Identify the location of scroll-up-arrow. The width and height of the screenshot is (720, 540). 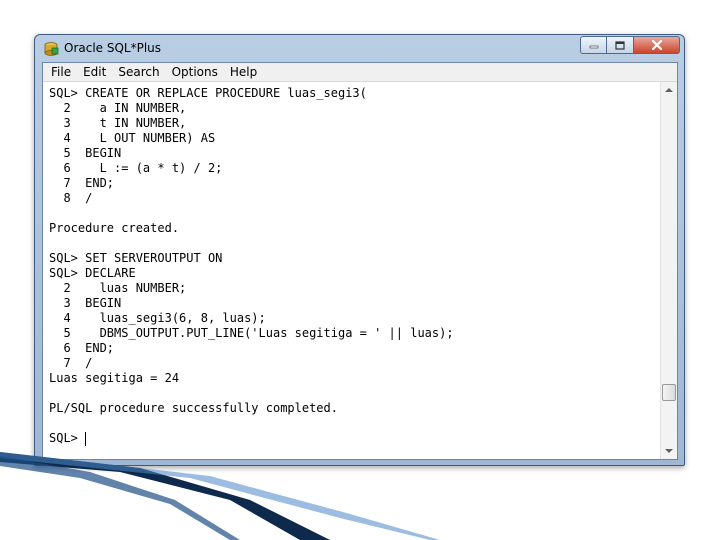
(669, 90).